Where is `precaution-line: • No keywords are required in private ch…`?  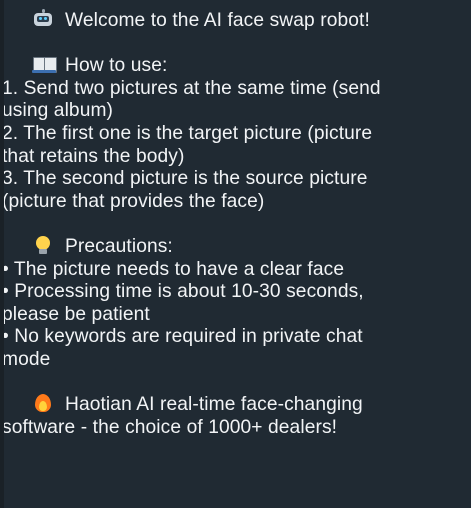
precaution-line: • No keywords are required in private ch… is located at coordinates (182, 337).